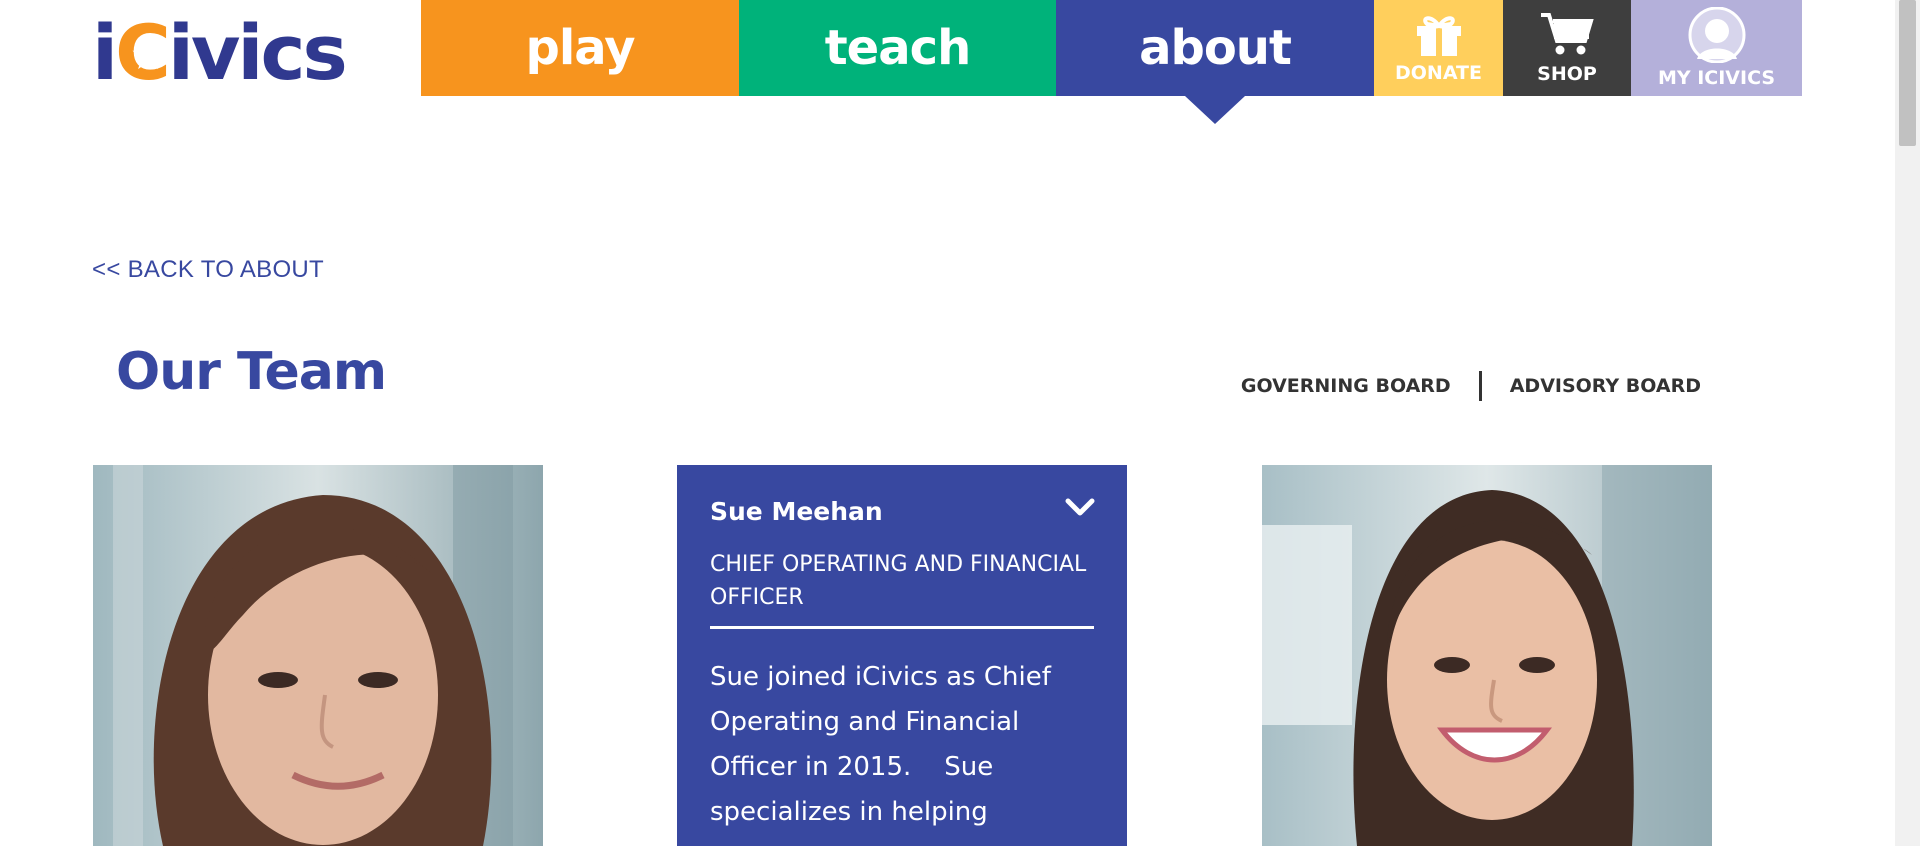  What do you see at coordinates (902, 588) in the screenshot?
I see `bio-role: CHIEF OPERATING AND FINANCIAL OFFICER` at bounding box center [902, 588].